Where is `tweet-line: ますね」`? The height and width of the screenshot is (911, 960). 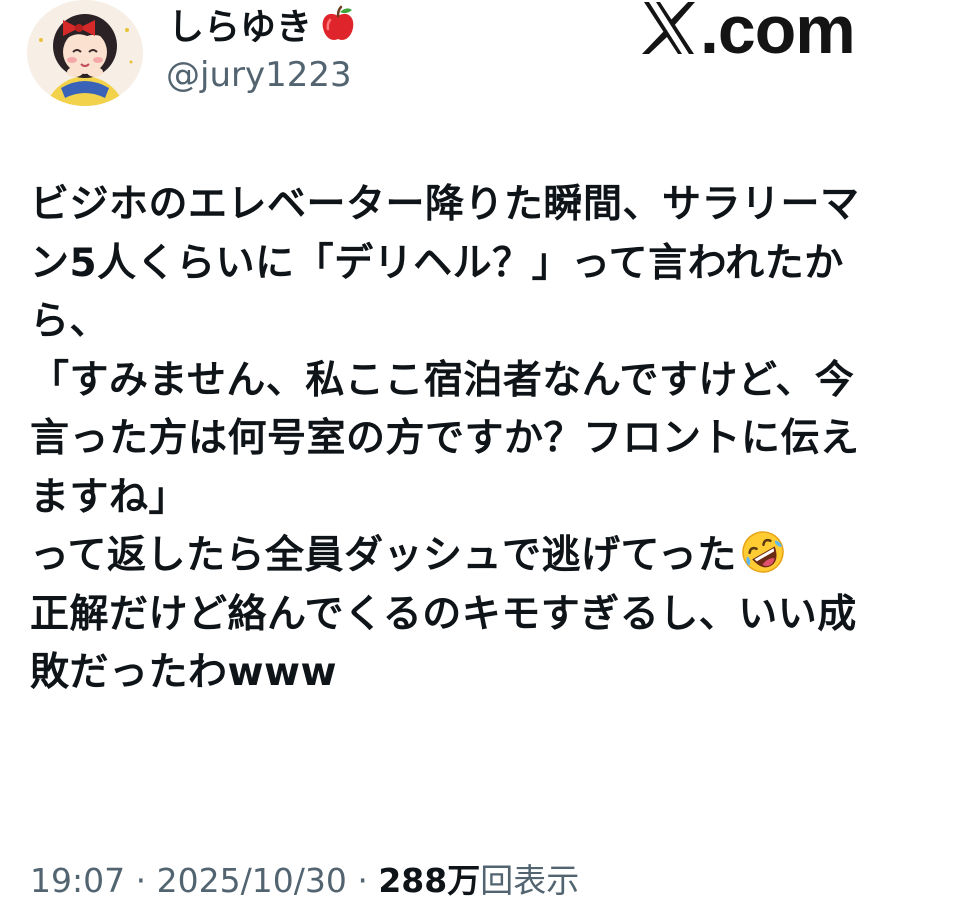 tweet-line: ますね」 is located at coordinates (109, 497).